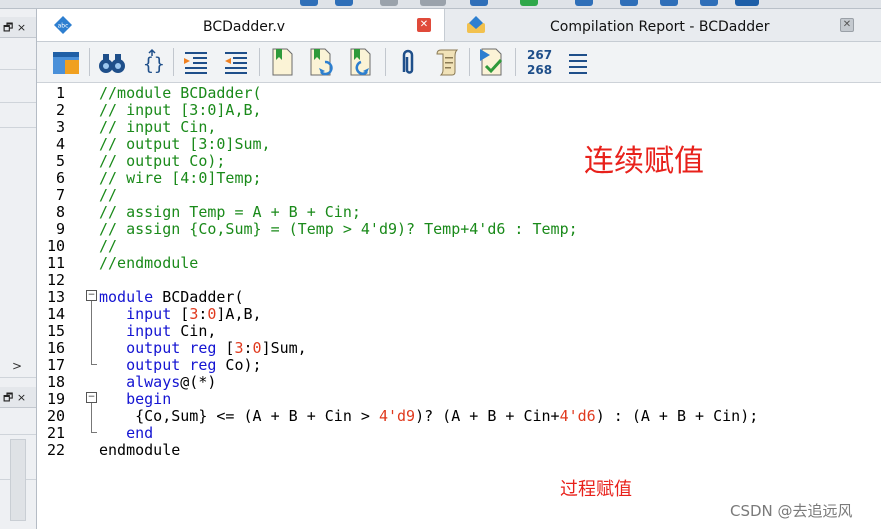 The image size is (881, 529). I want to click on code-token: begin, so click(149, 399).